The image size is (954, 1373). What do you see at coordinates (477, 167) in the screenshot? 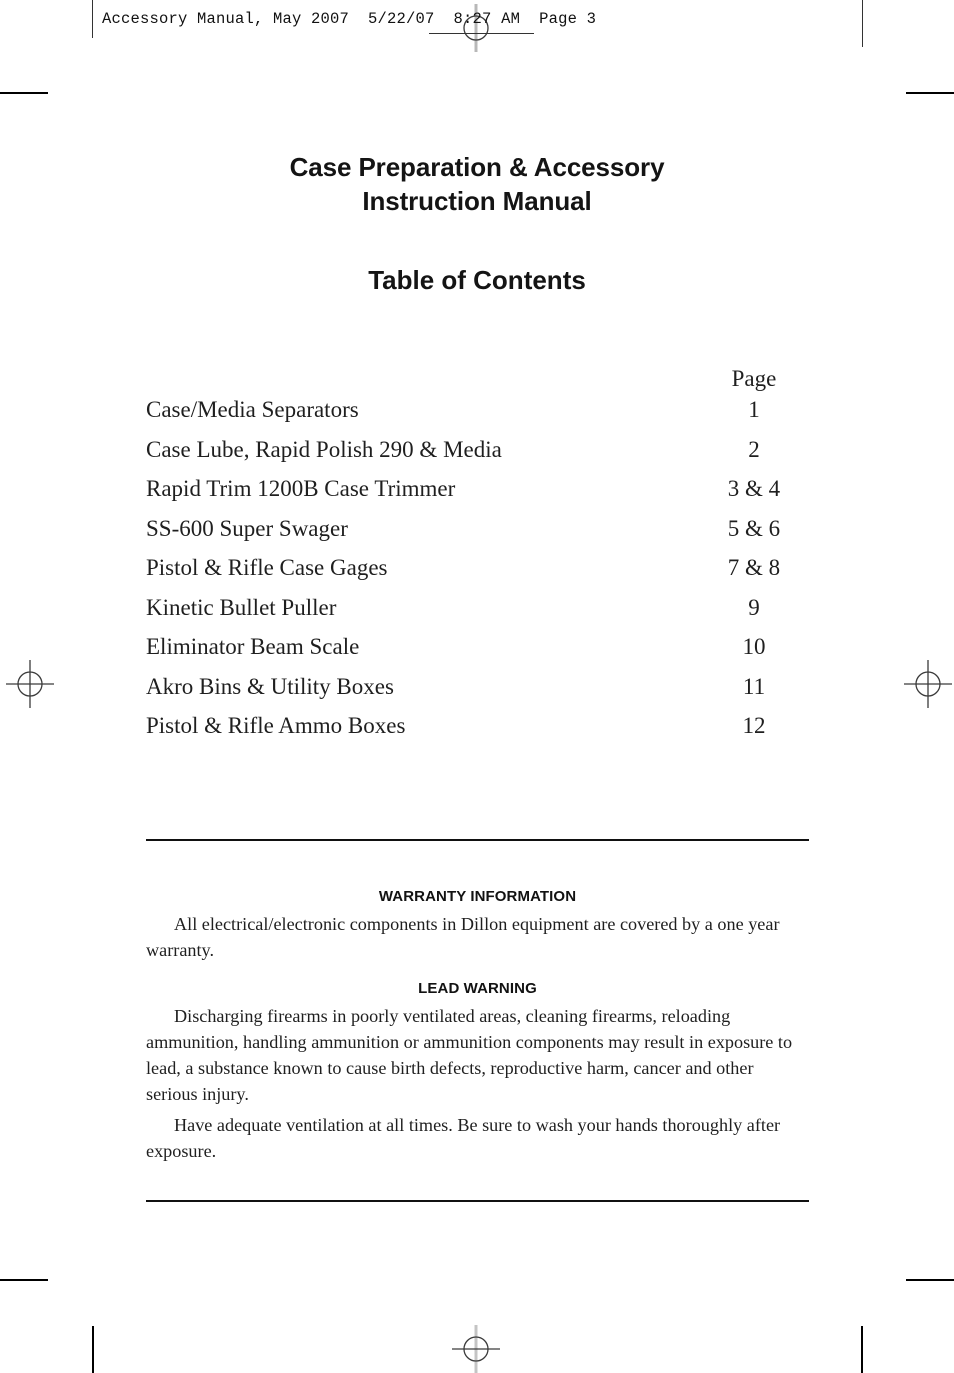
I see `manual-title-line-1: Case Preparation & Accessory` at bounding box center [477, 167].